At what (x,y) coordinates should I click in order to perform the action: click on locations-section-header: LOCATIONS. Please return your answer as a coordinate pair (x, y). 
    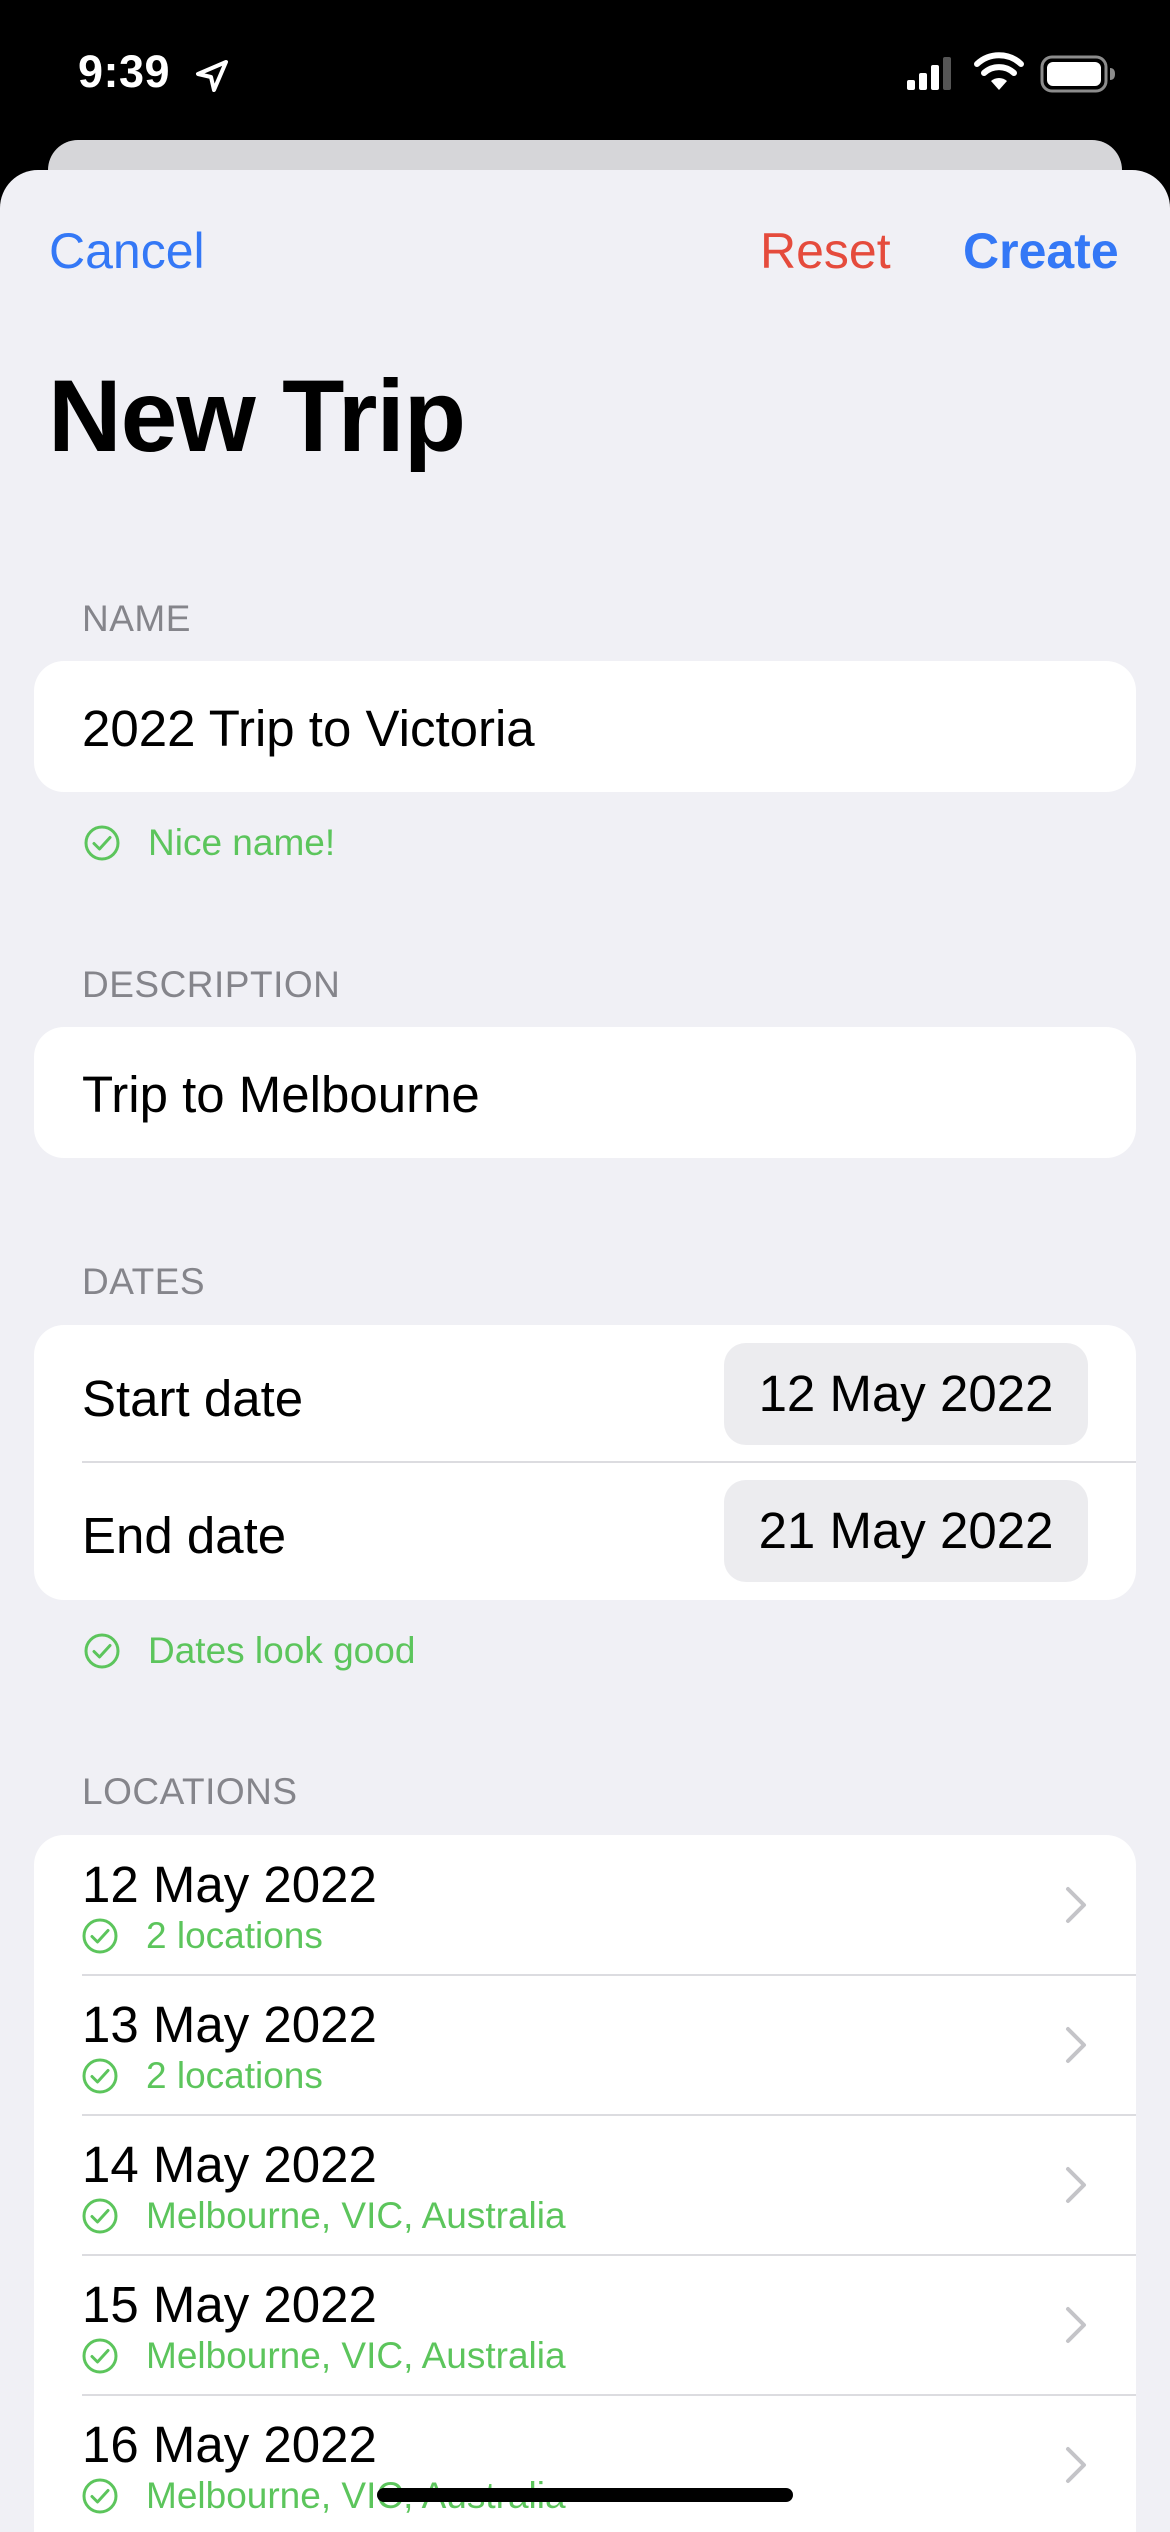
    Looking at the image, I should click on (190, 1791).